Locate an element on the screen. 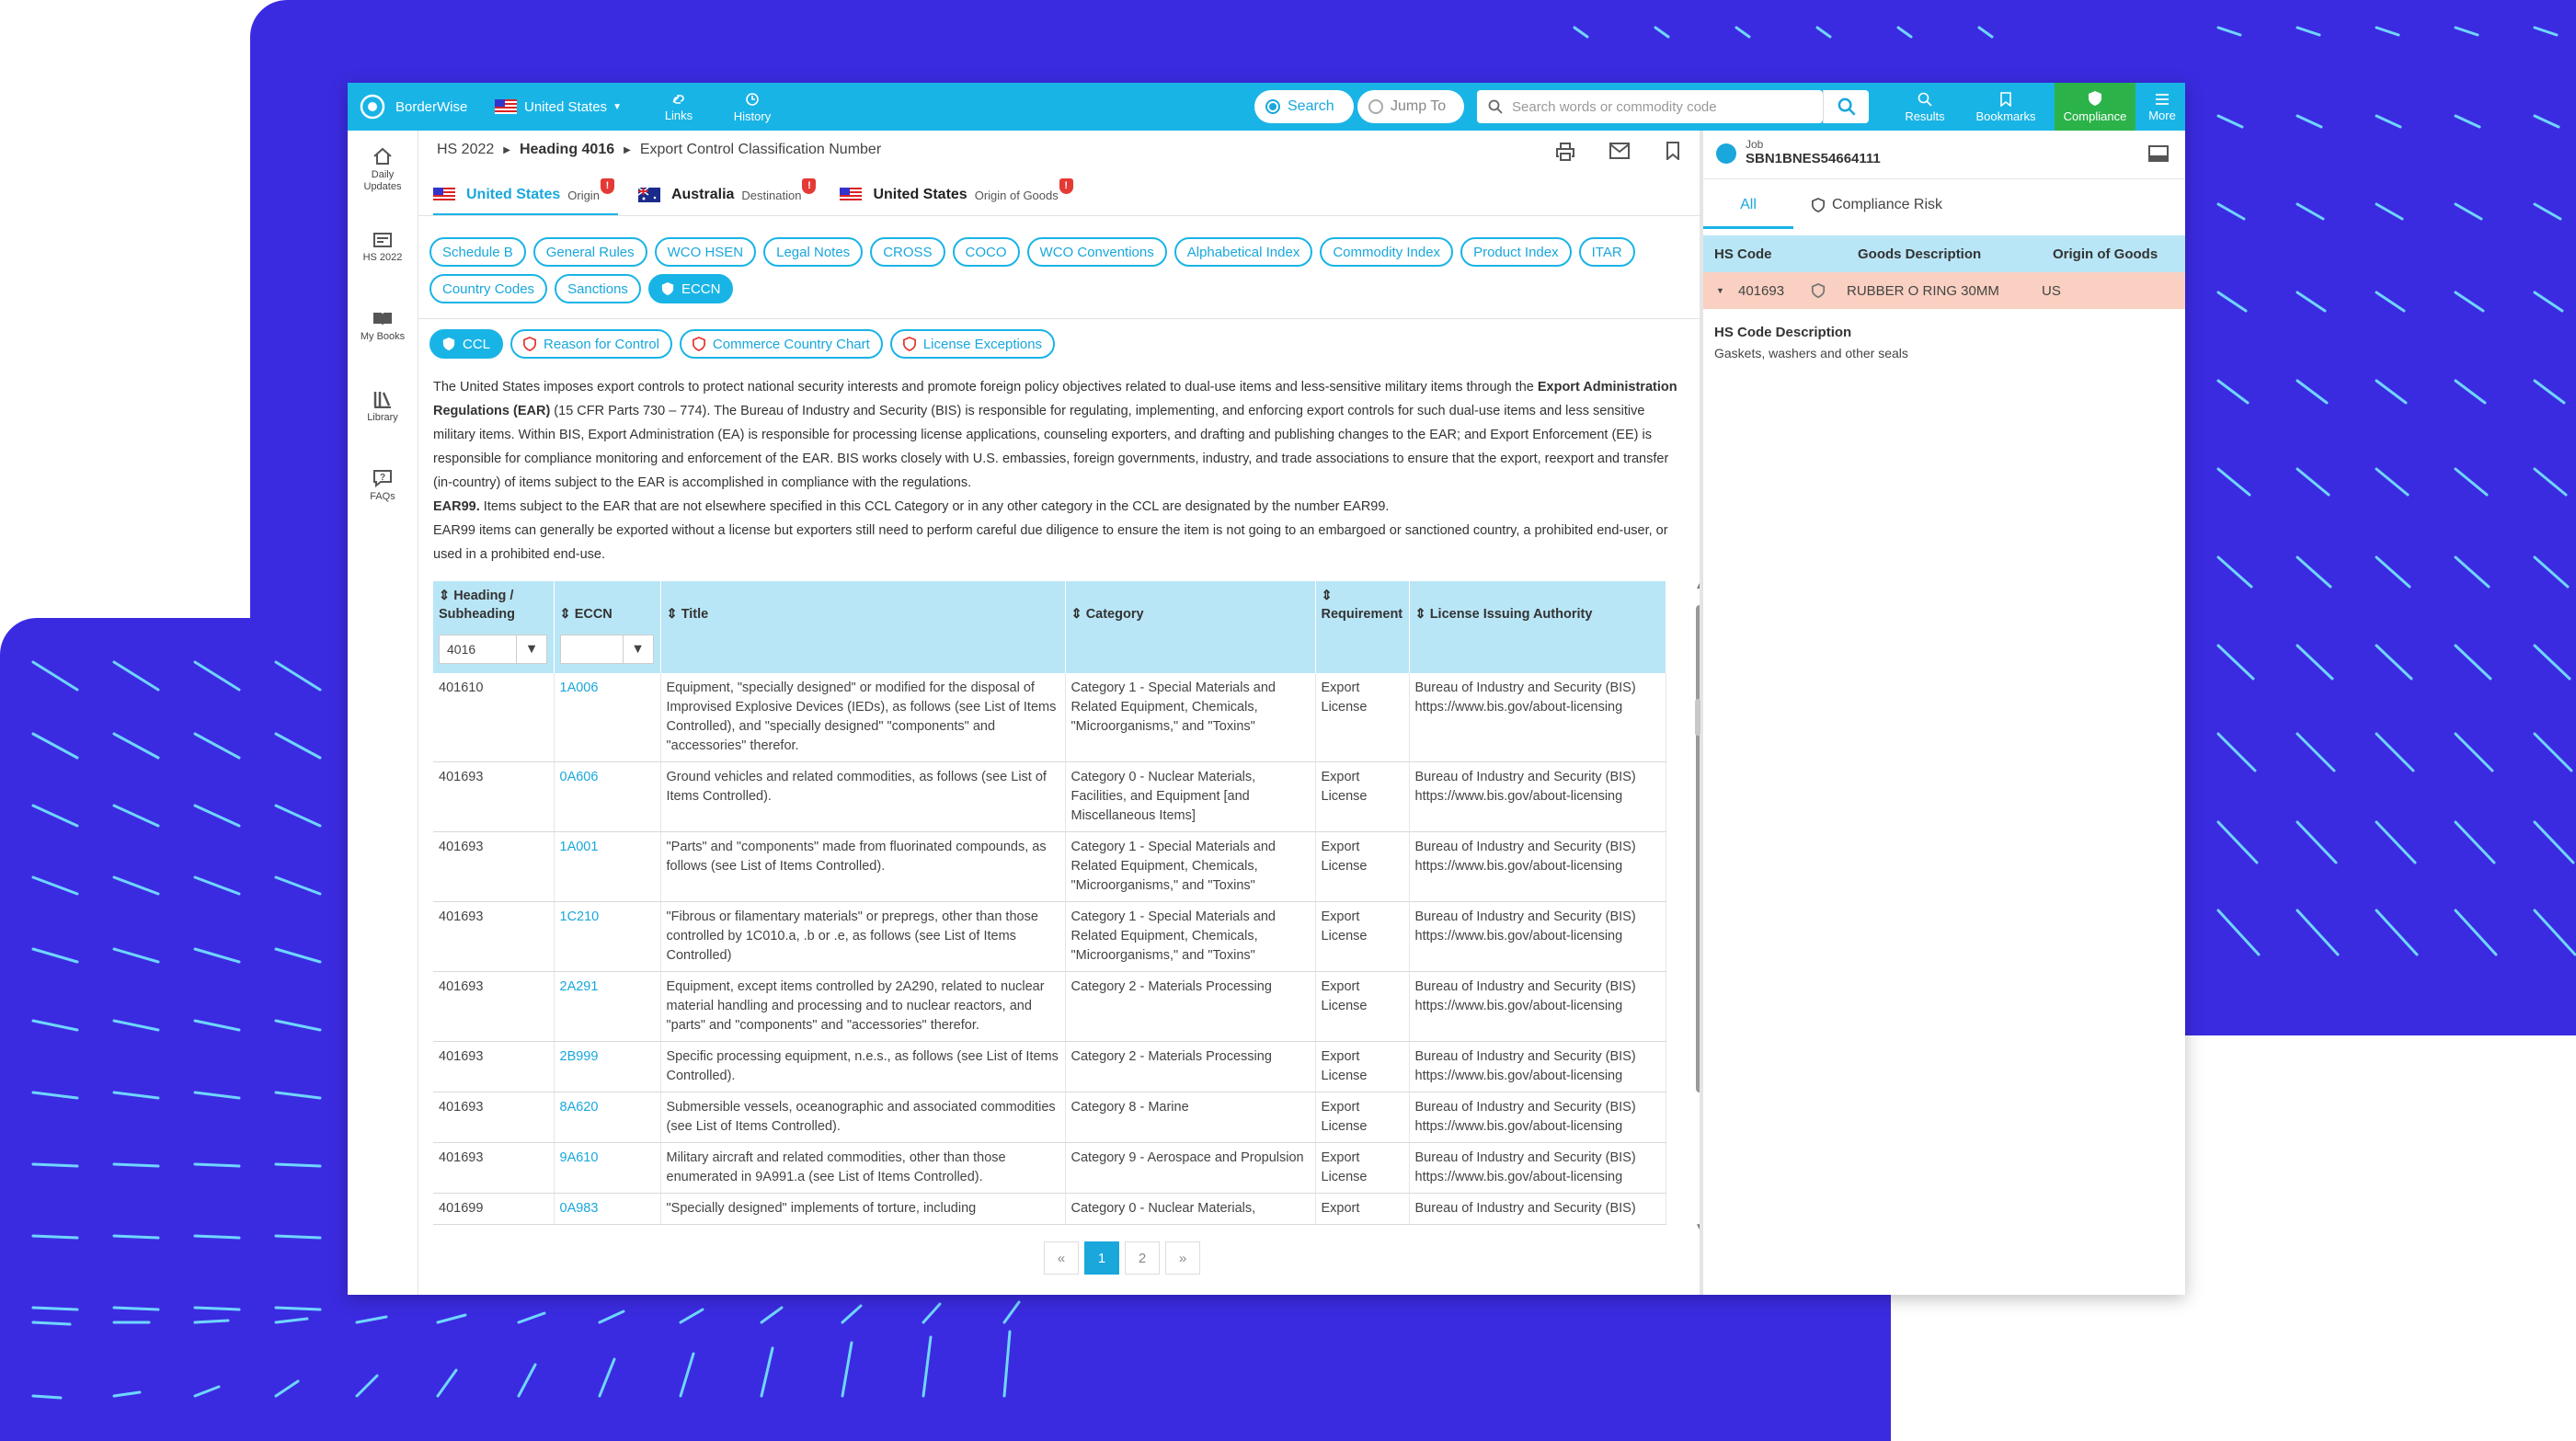  bookmarks-label: Bookmarks is located at coordinates (2006, 116).